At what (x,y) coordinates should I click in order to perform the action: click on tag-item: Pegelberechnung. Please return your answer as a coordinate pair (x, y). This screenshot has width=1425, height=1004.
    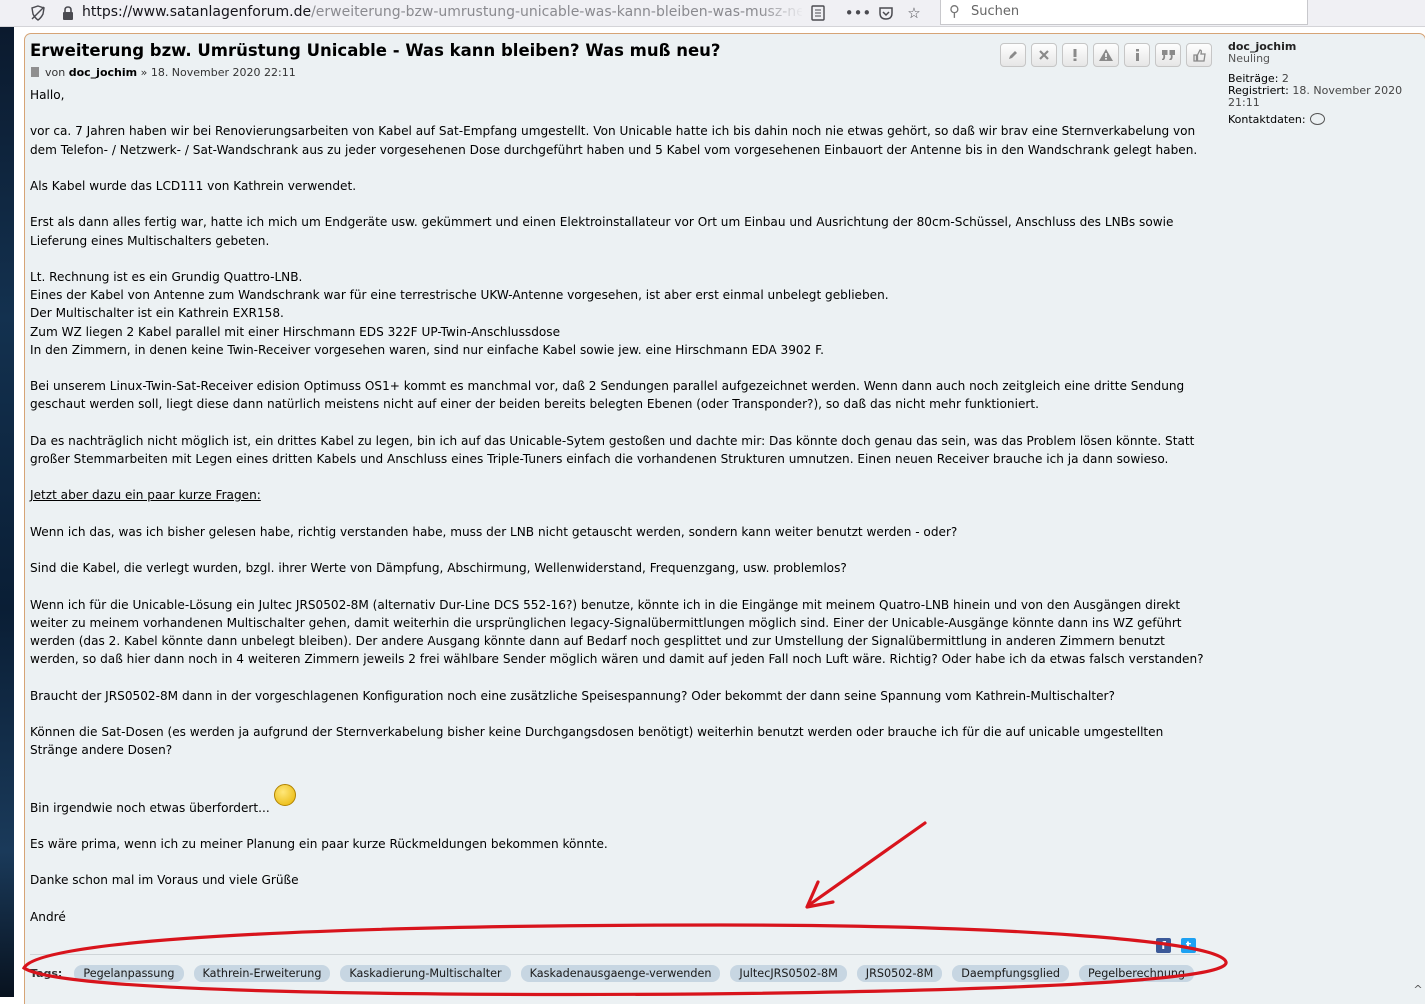
    Looking at the image, I should click on (1136, 973).